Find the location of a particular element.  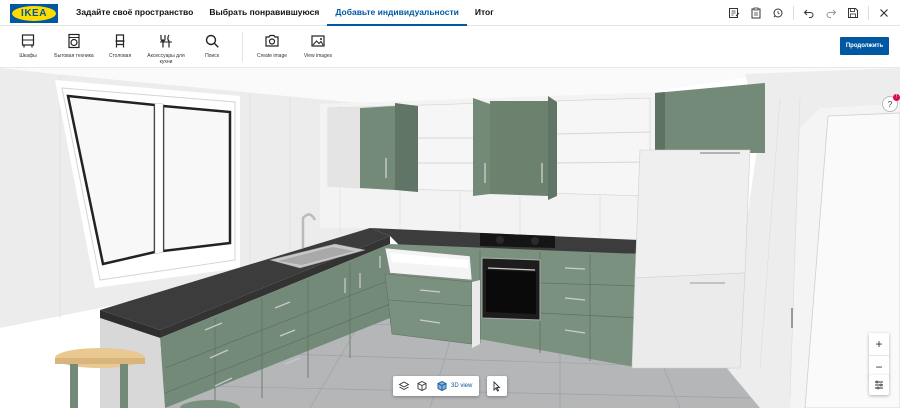

3d-view-button: 3D view is located at coordinates (454, 386).